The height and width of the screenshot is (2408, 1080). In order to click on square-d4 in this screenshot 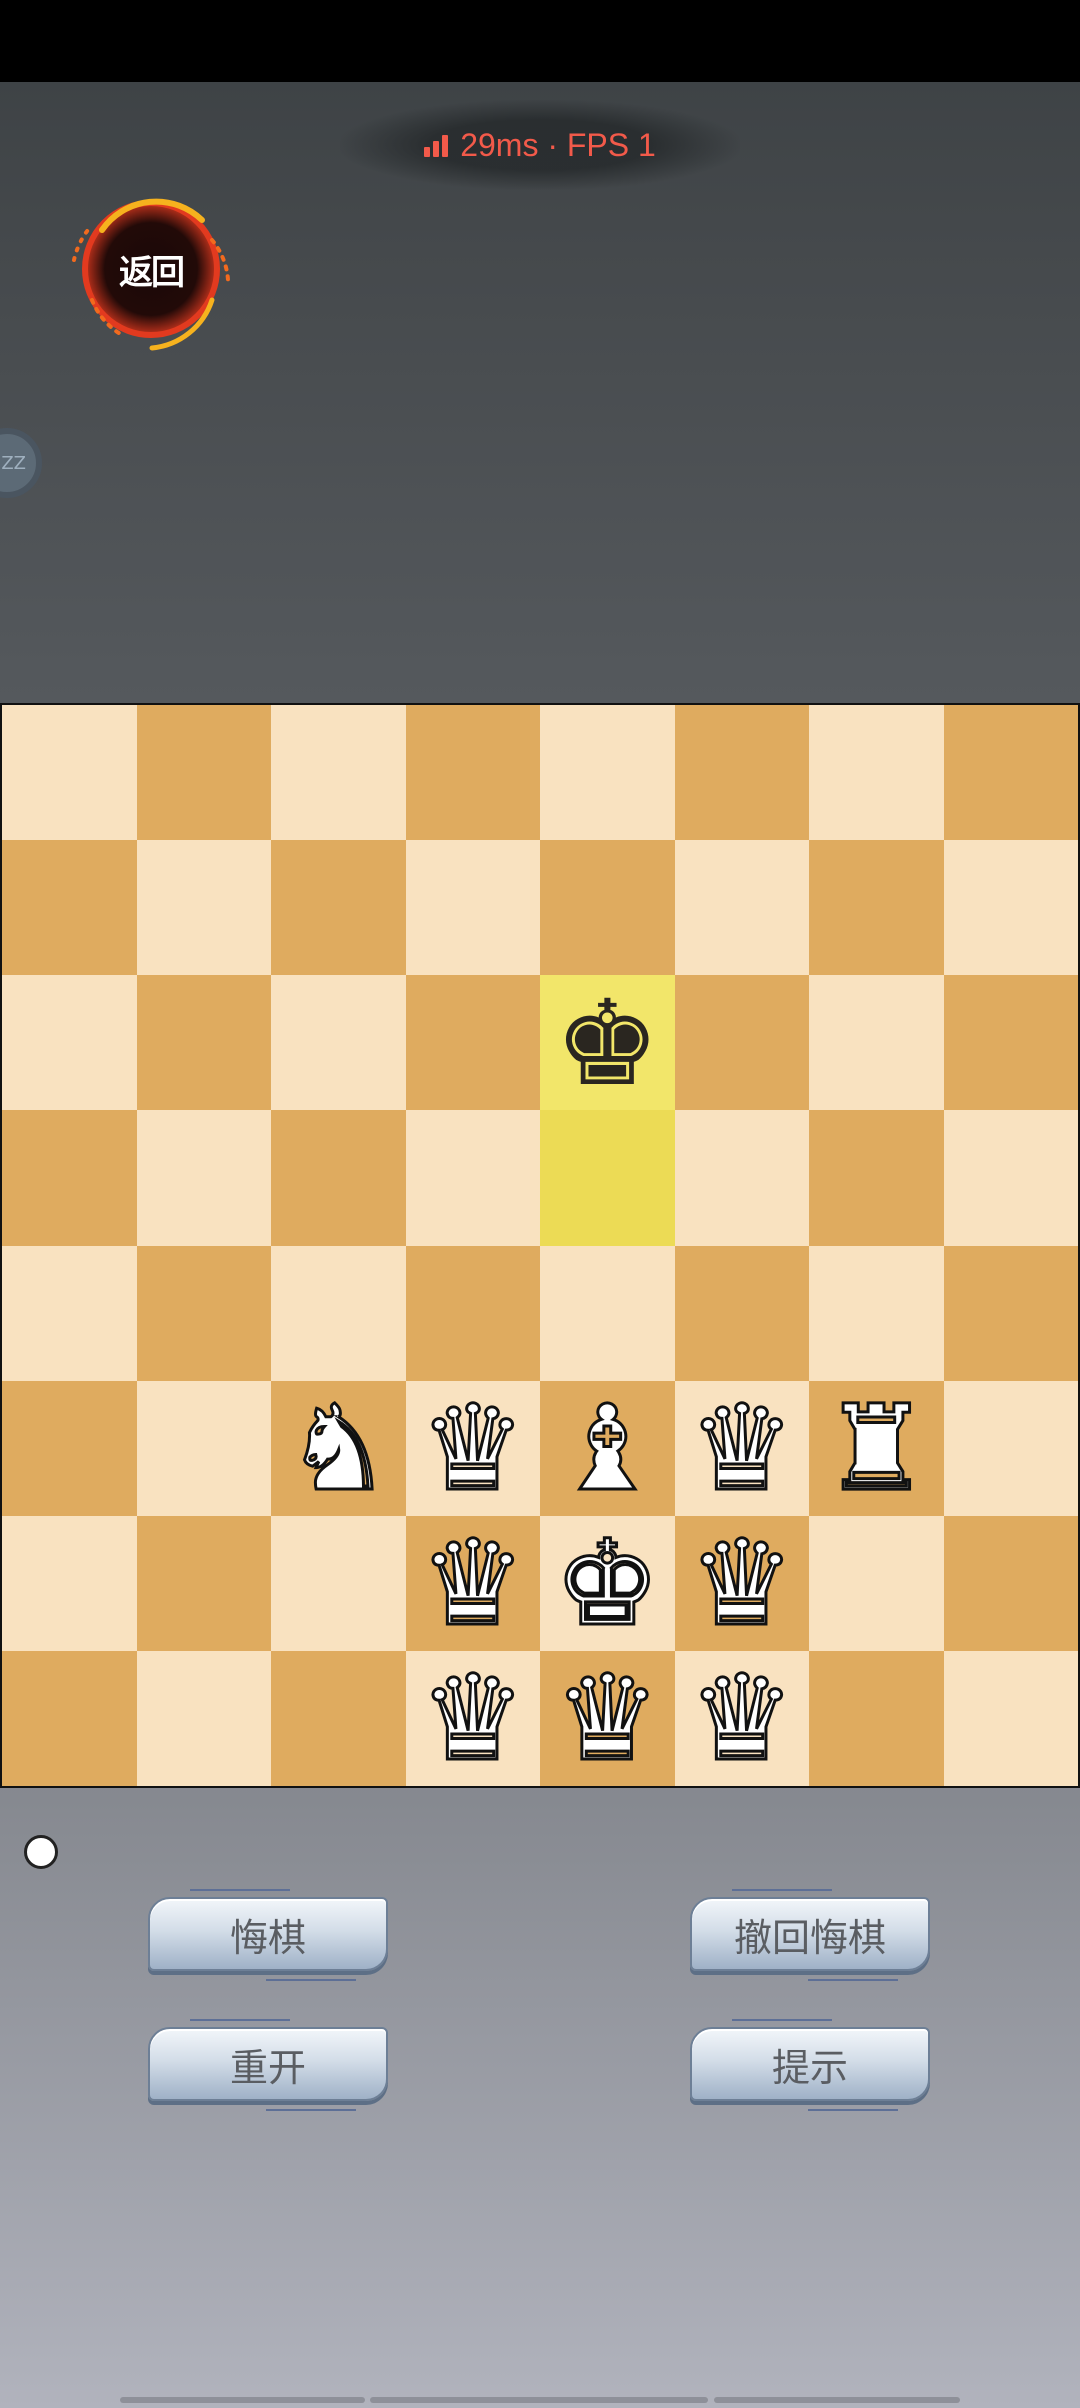, I will do `click(472, 1313)`.